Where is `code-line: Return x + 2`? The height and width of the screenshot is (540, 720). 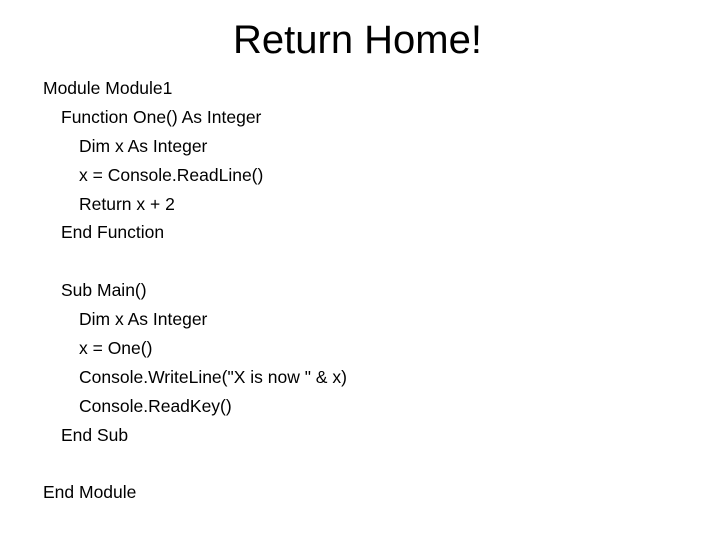
code-line: Return x + 2 is located at coordinates (127, 203).